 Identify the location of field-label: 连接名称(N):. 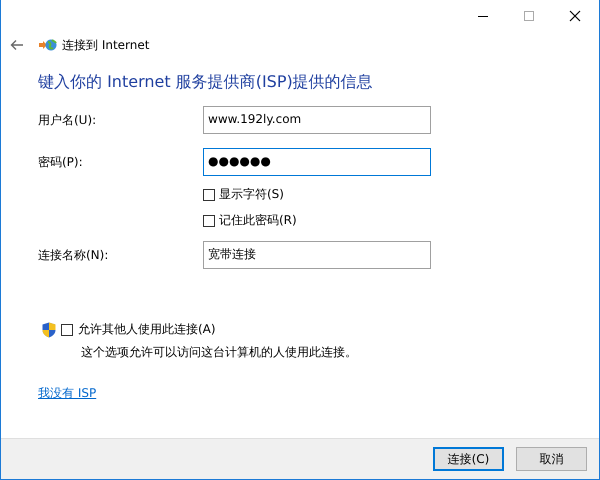
(74, 255).